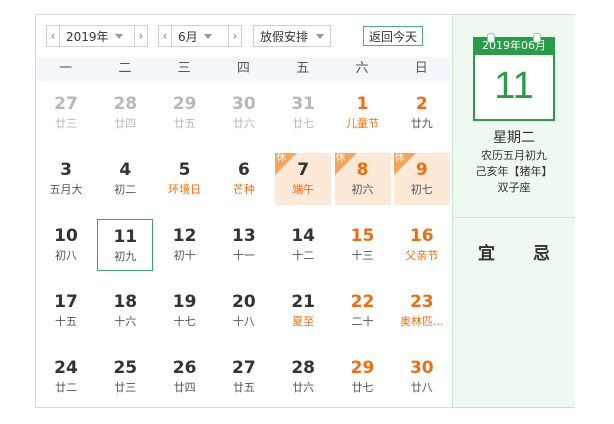 The width and height of the screenshot is (614, 424). Describe the element at coordinates (421, 236) in the screenshot. I see `day-number: 16` at that location.